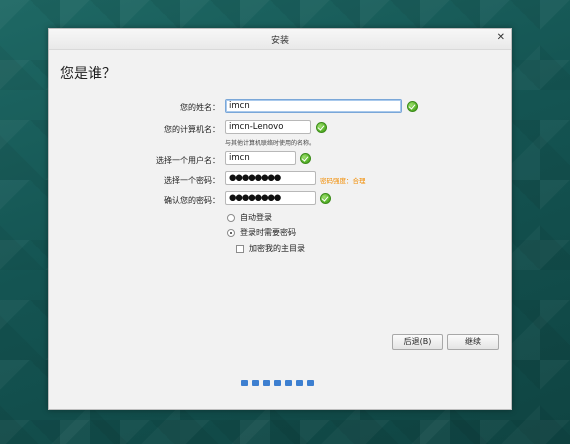  I want to click on username-valid-icon, so click(305, 158).